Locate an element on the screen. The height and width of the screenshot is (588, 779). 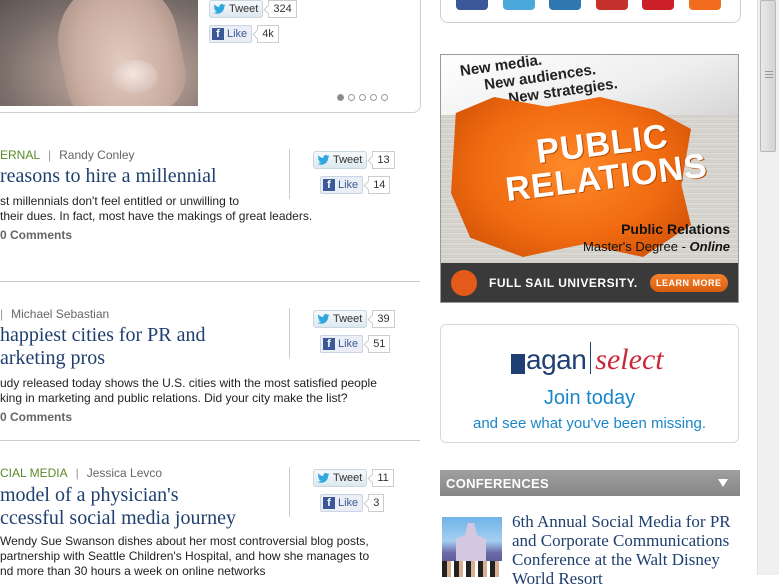
article-3-tweet-button: Tweet 11 is located at coordinates (353, 478).